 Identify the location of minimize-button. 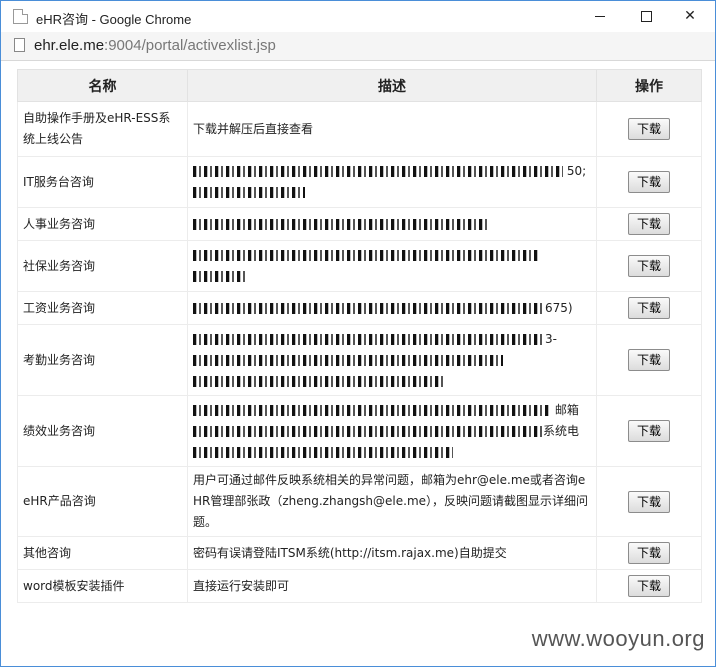
(600, 16).